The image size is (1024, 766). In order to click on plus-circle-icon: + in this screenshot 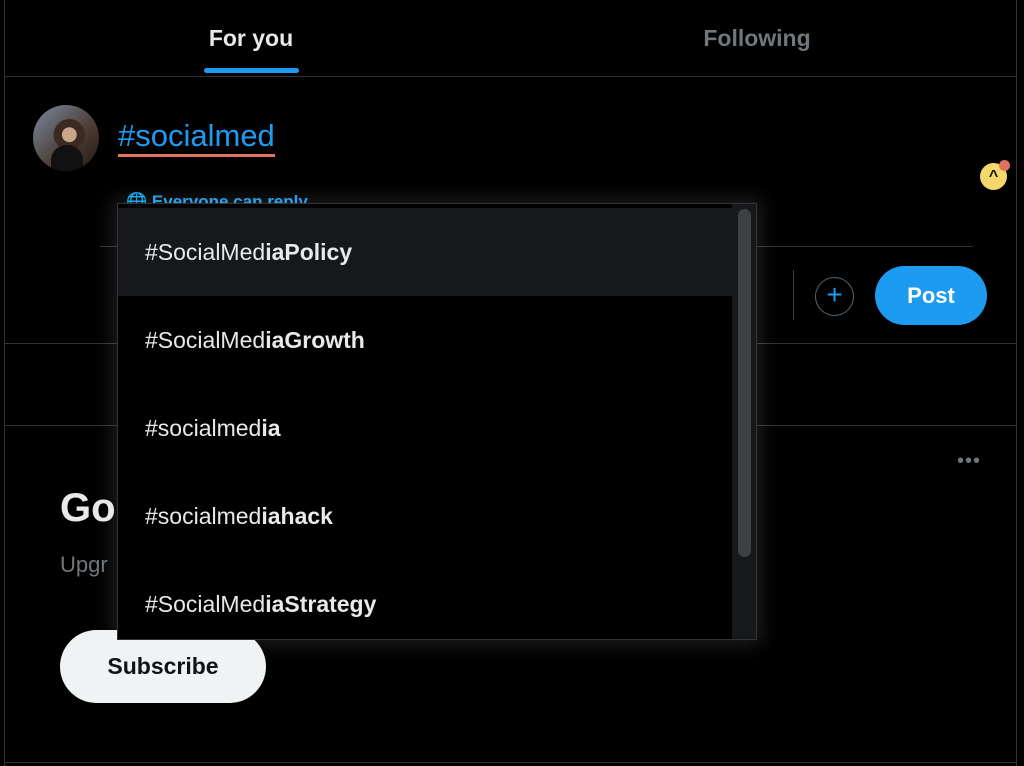, I will do `click(834, 296)`.